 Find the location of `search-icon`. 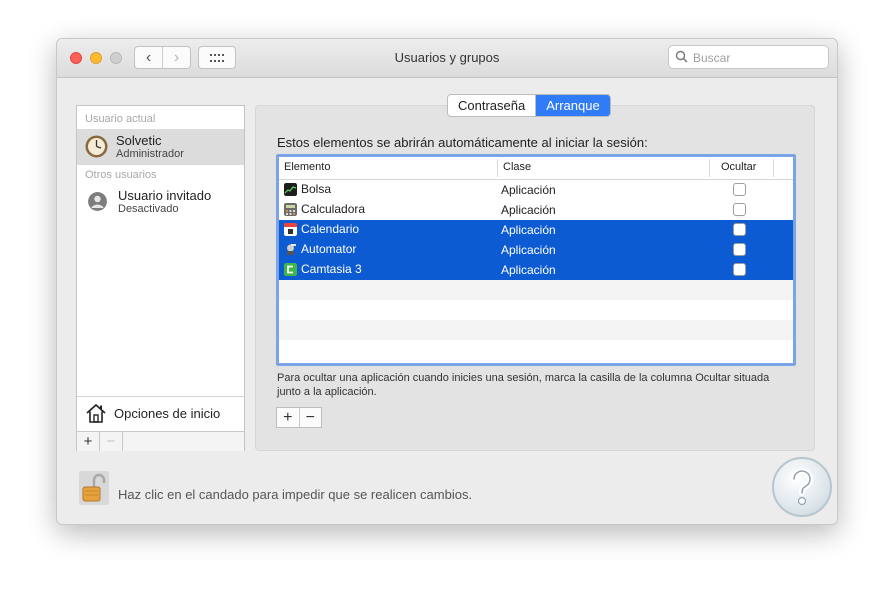

search-icon is located at coordinates (681, 56).